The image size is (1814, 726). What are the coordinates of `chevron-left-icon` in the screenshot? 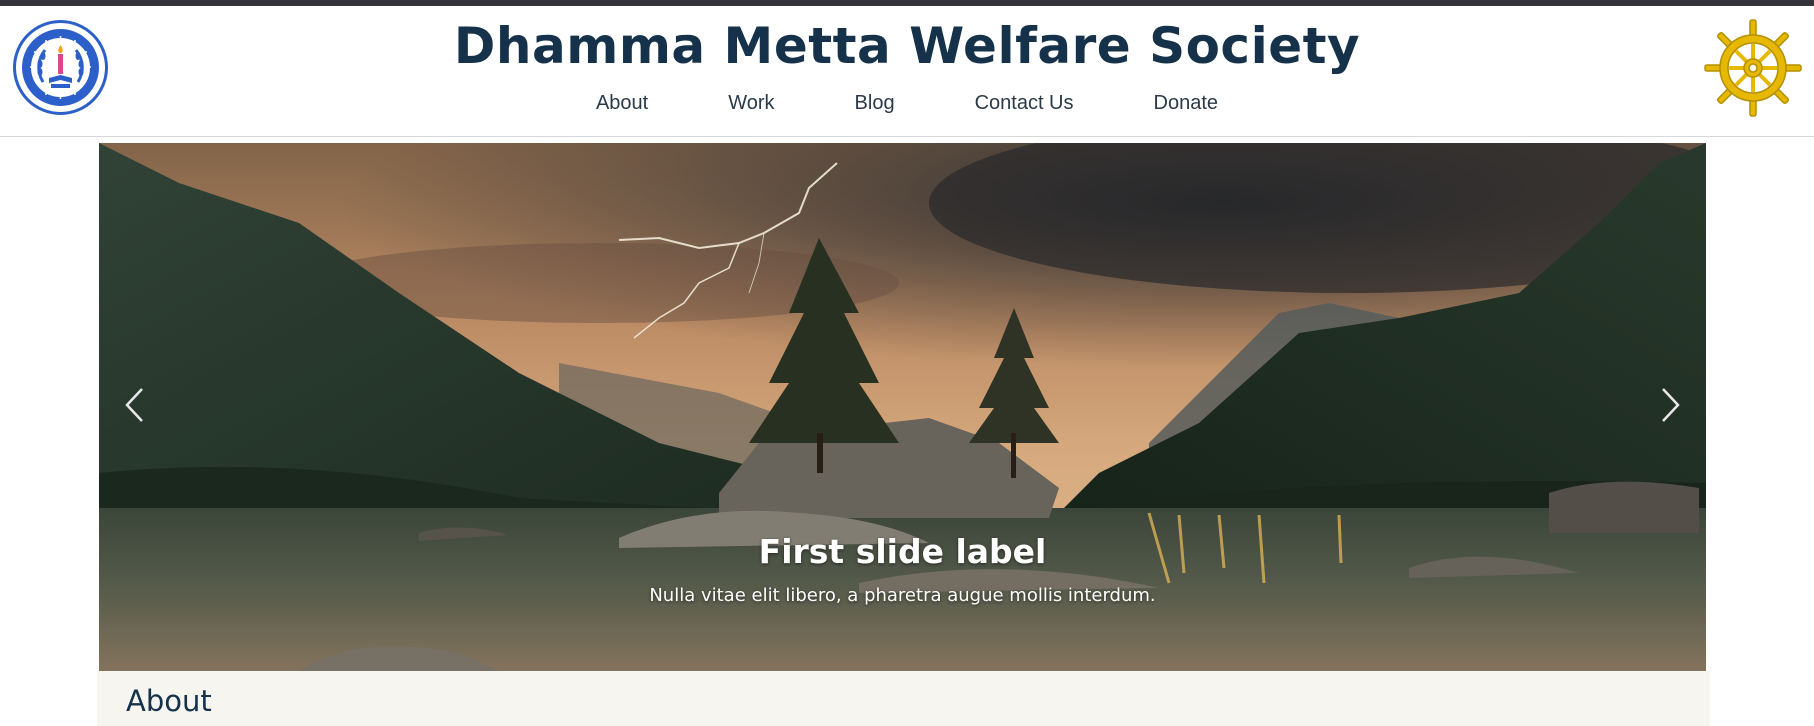 It's located at (134, 407).